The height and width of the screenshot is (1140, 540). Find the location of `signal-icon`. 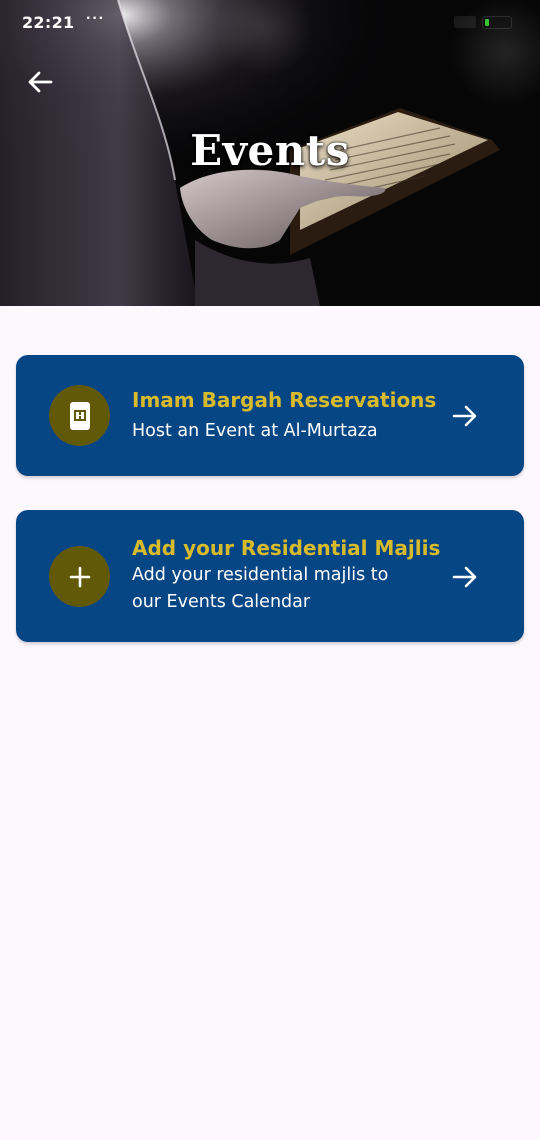

signal-icon is located at coordinates (465, 22).